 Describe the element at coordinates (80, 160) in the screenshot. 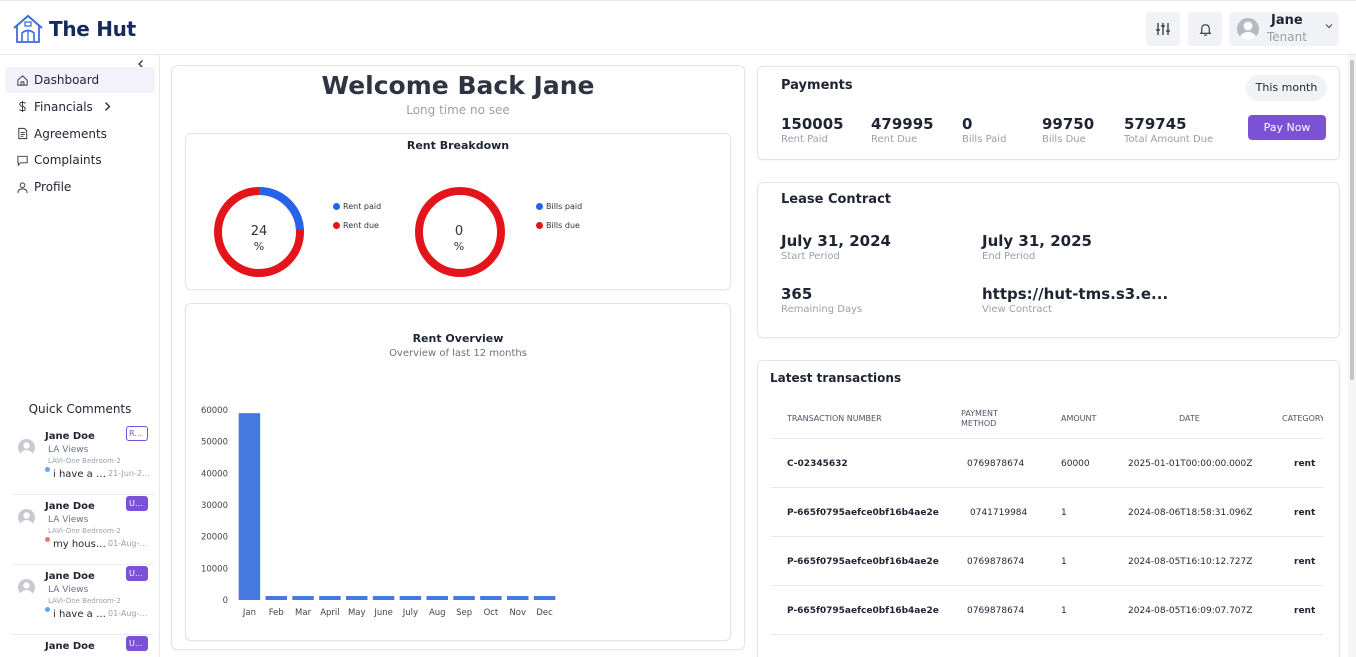

I see `sidebar-item-complaints: Complaints` at that location.